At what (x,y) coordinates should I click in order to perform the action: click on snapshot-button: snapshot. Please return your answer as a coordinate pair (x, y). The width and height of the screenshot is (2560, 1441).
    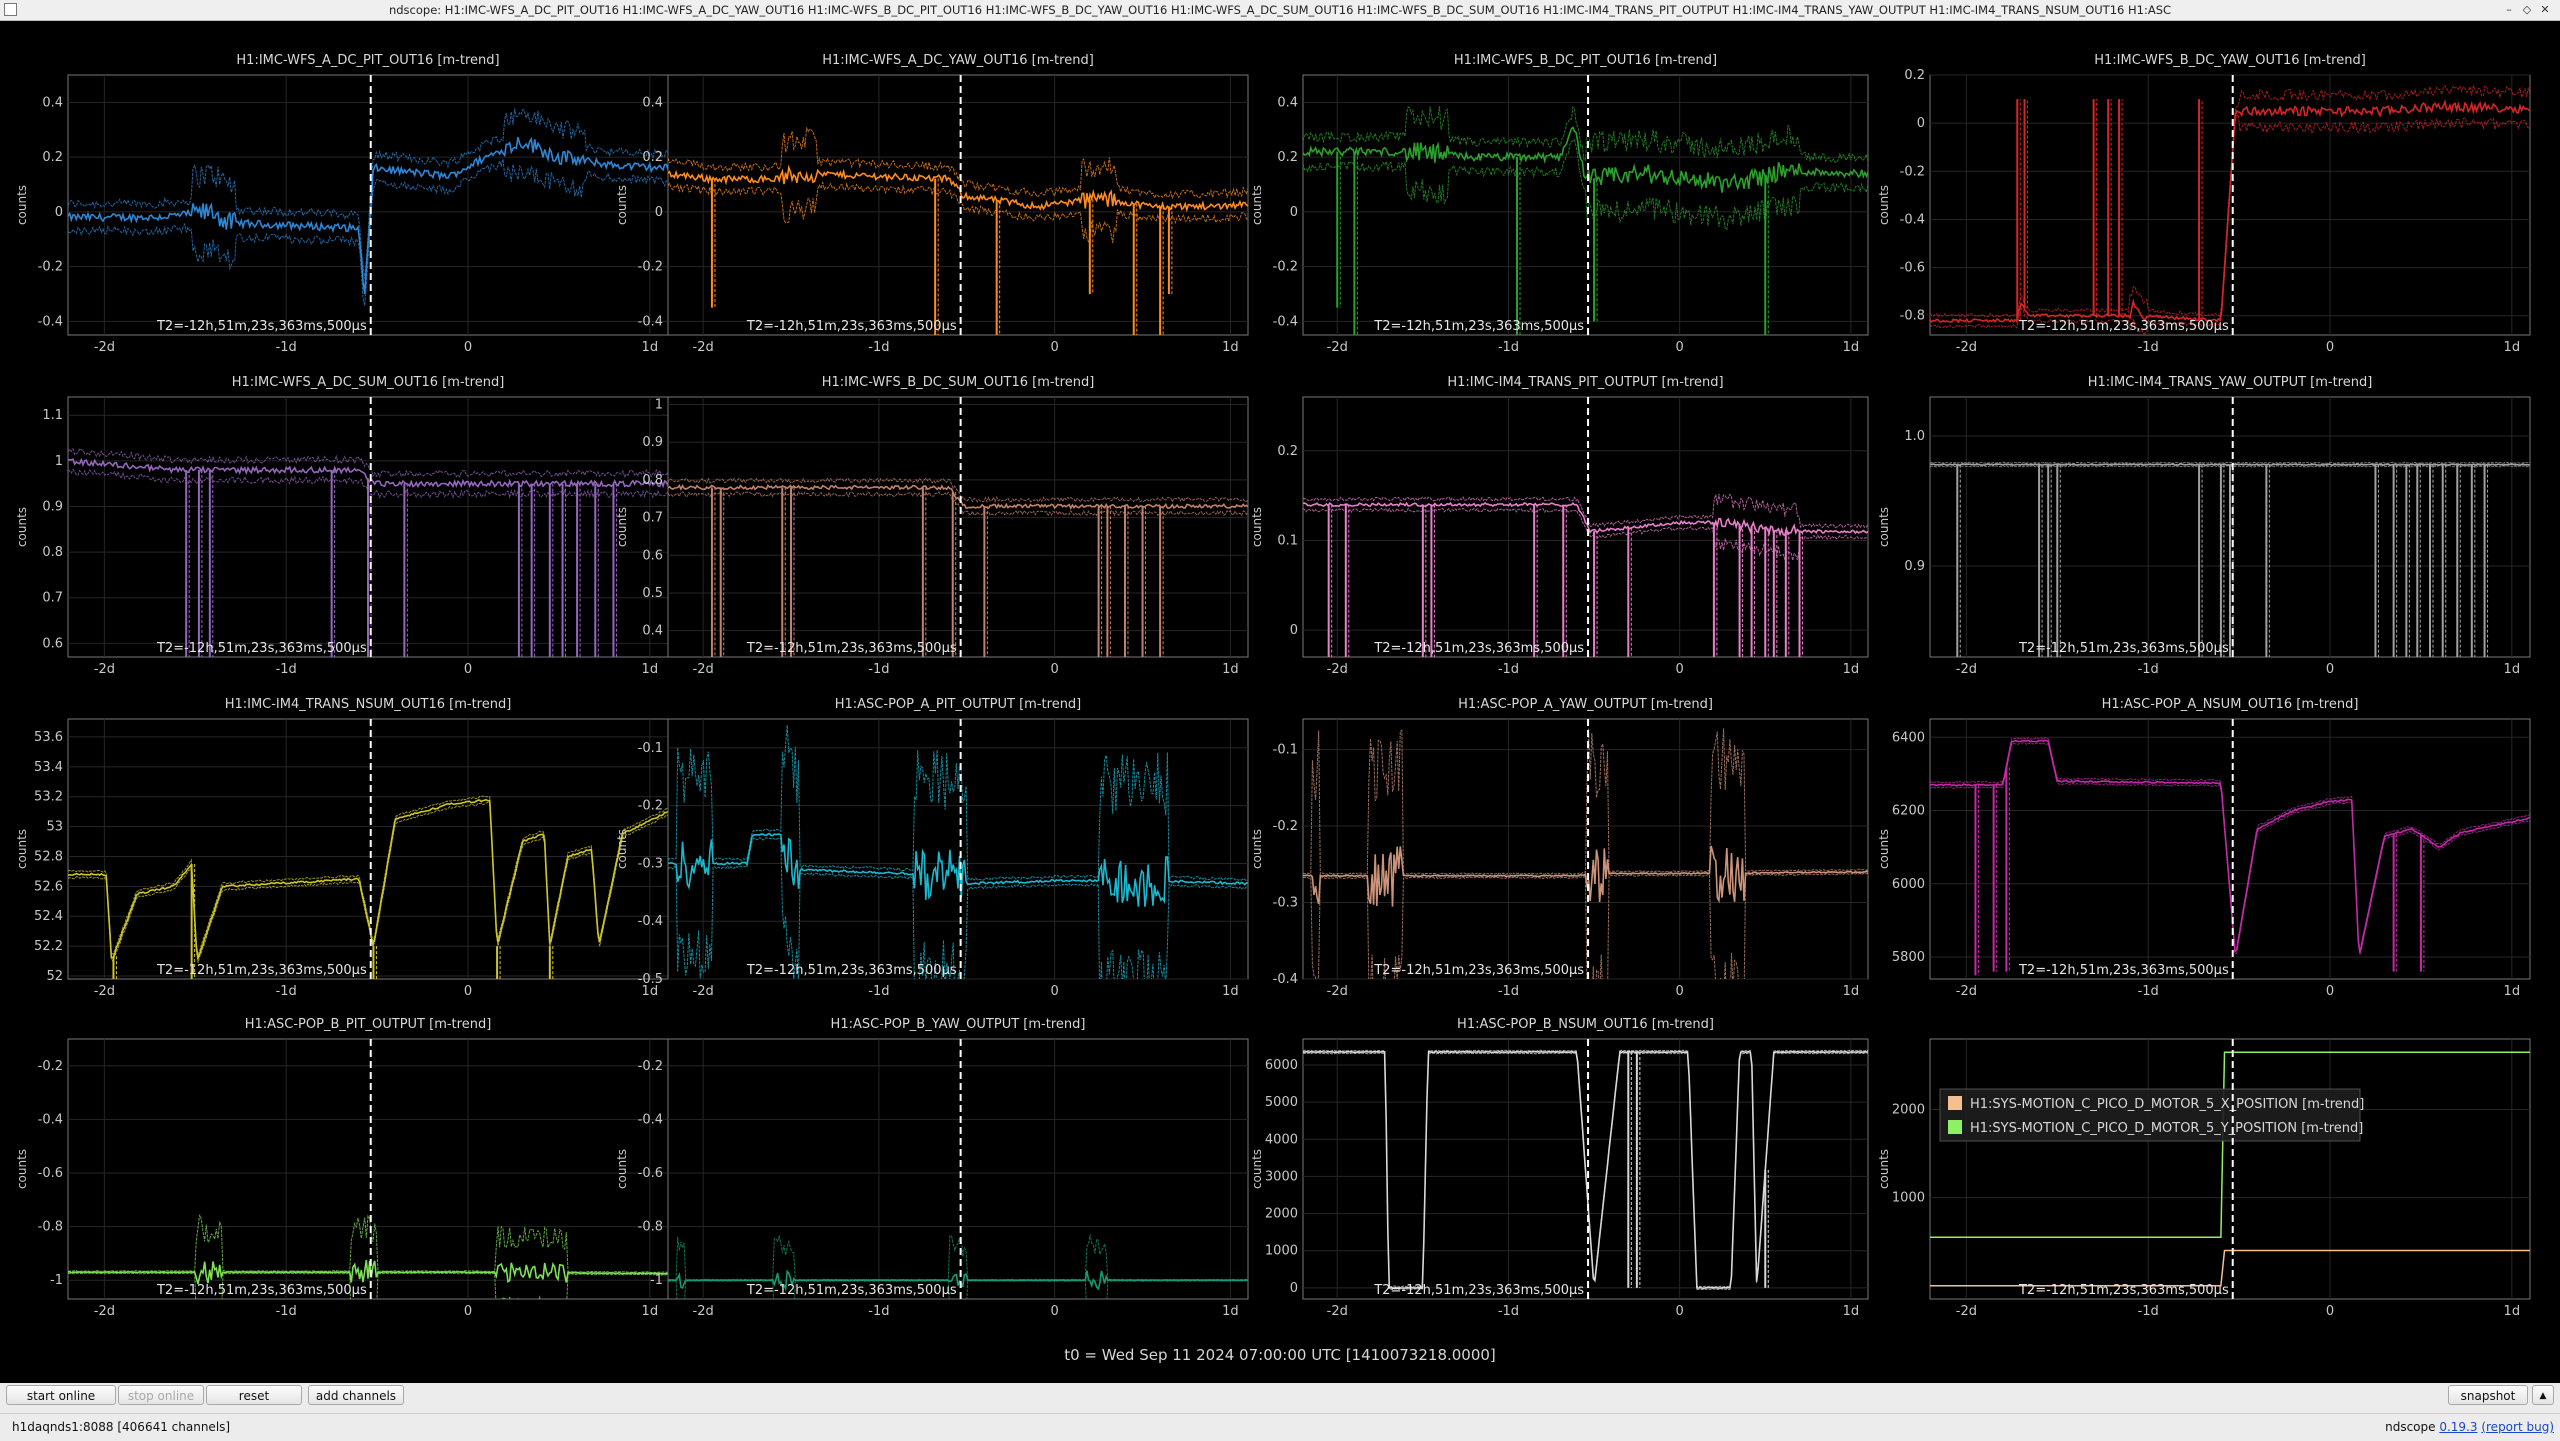
    Looking at the image, I should click on (2488, 1395).